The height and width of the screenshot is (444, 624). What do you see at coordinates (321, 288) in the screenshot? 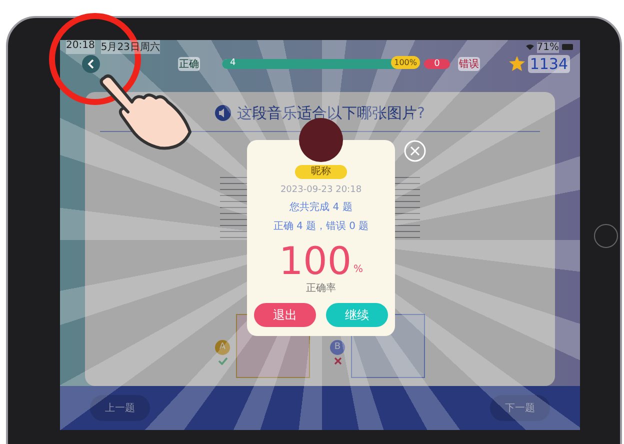
I see `score-label: 正确率` at bounding box center [321, 288].